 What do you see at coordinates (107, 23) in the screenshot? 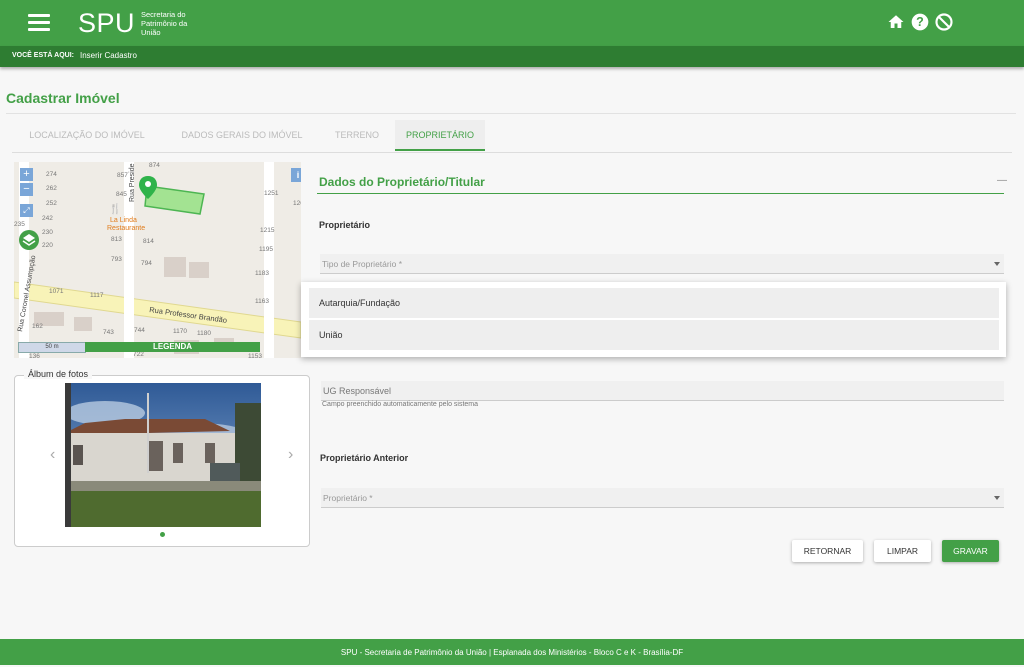
I see `app-logo: SPU` at bounding box center [107, 23].